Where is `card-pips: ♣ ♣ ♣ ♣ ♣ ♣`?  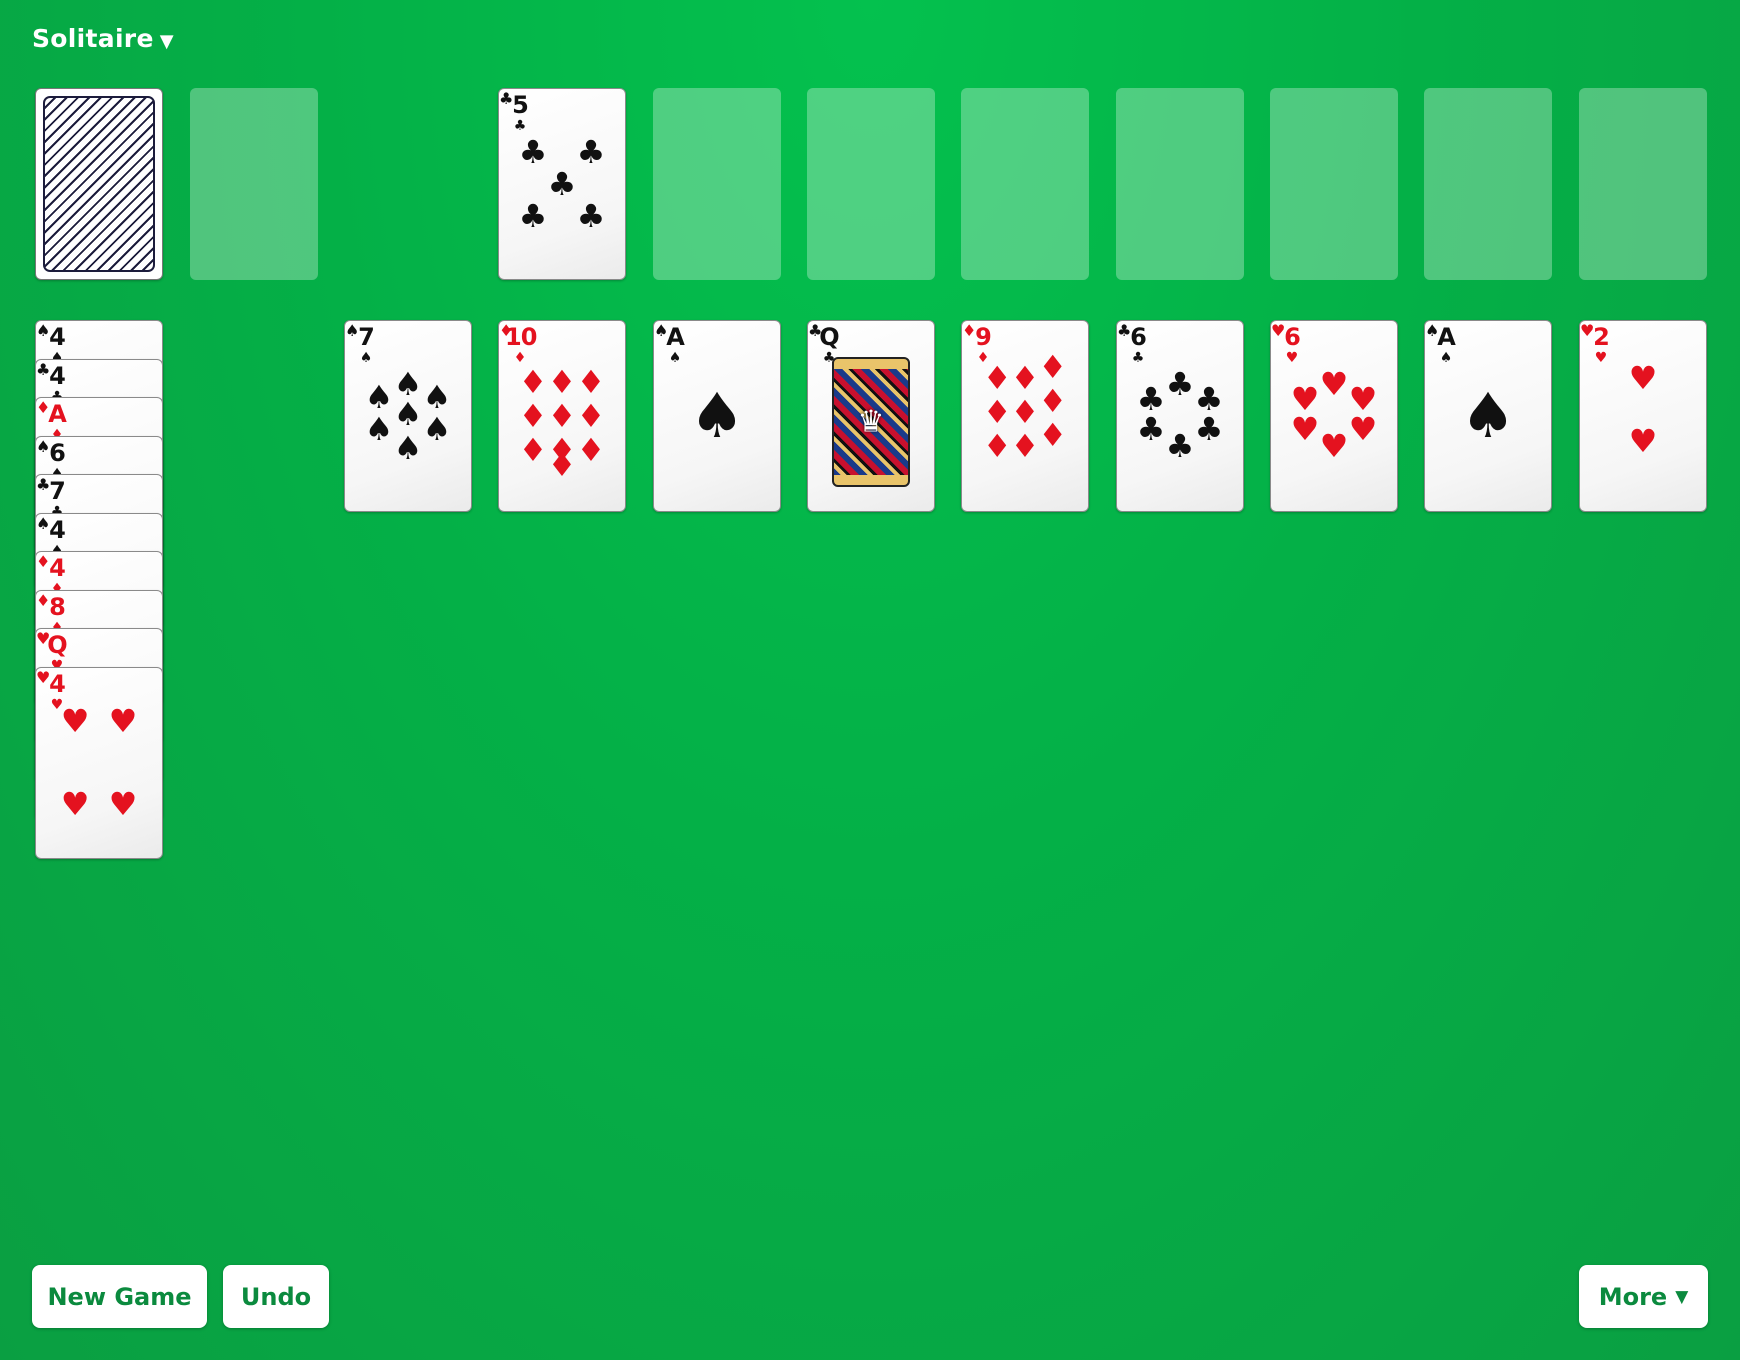
card-pips: ♣ ♣ ♣ ♣ ♣ ♣ is located at coordinates (1180, 416).